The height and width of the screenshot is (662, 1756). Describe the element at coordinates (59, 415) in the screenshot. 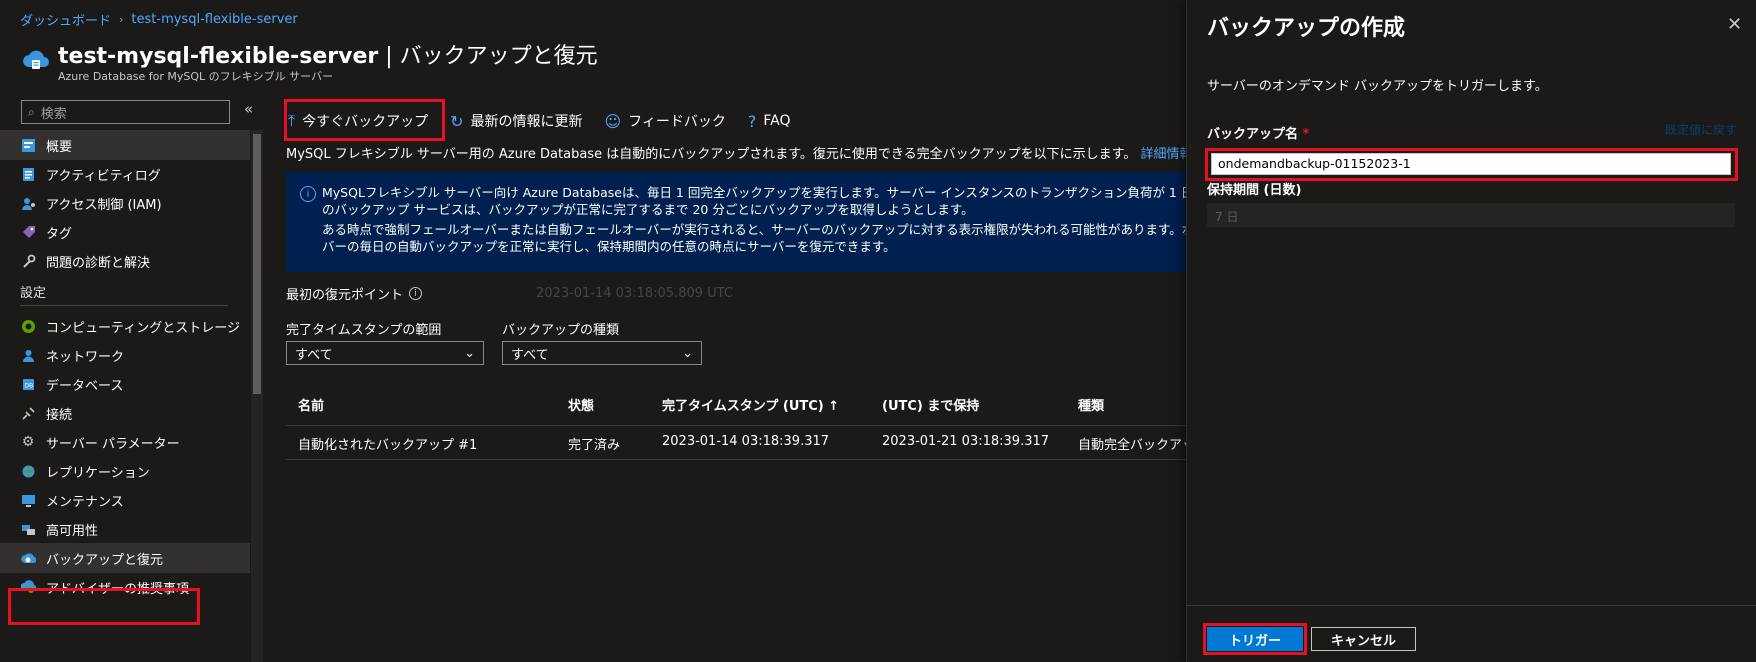

I see `sidebar-item-label: 接続` at that location.